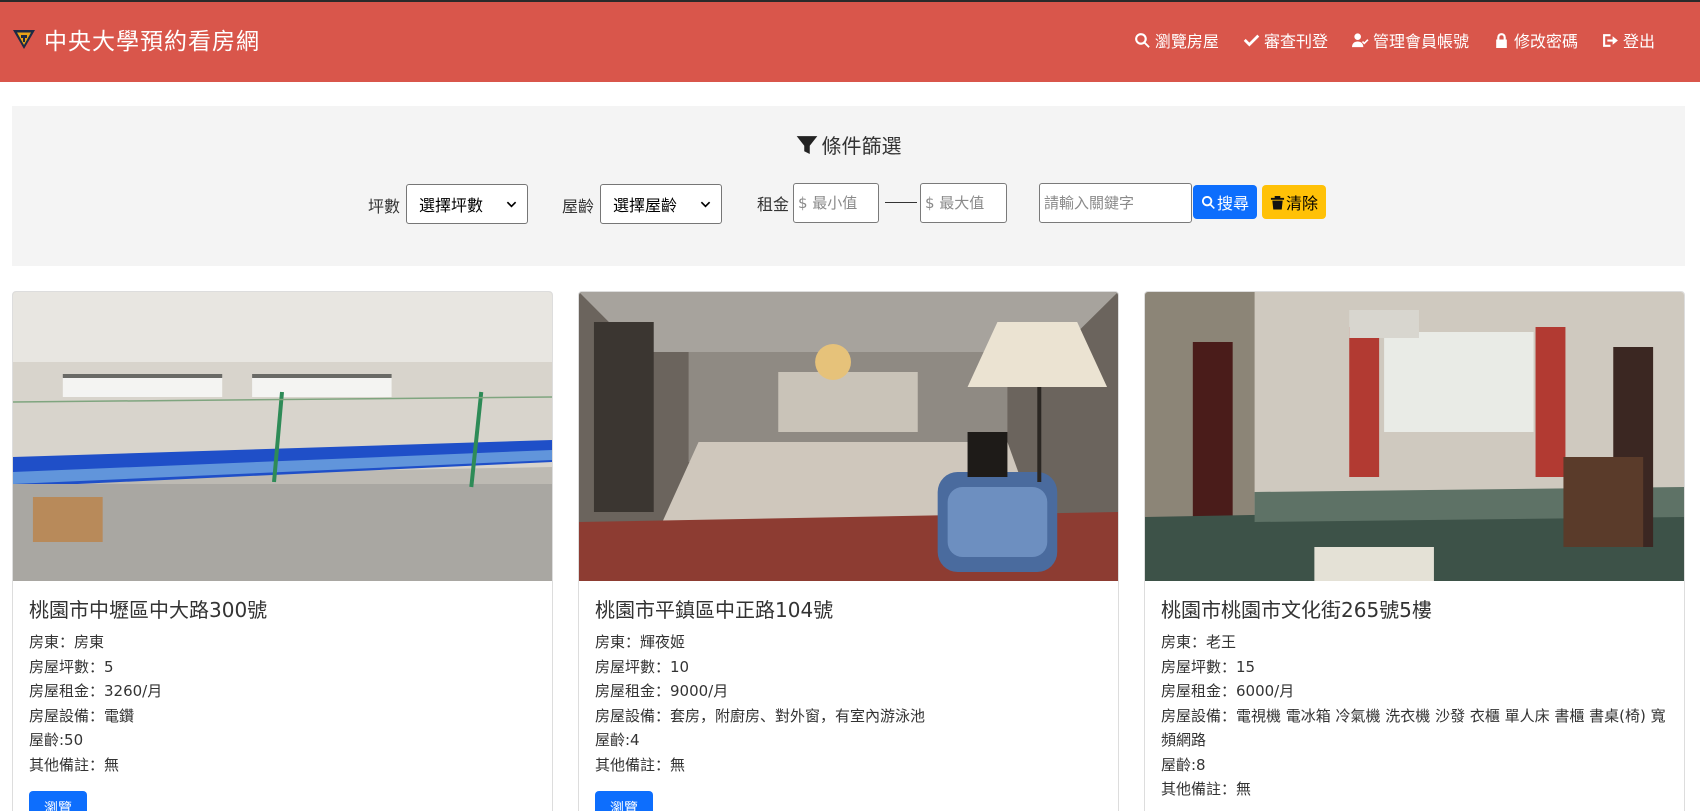  Describe the element at coordinates (67, 642) in the screenshot. I see `listing-landlord: 房東：房東` at that location.